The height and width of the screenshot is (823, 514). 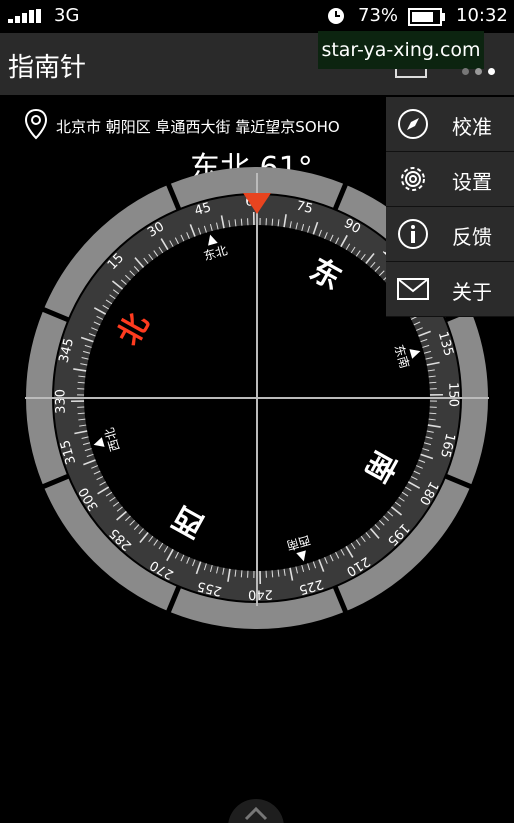 What do you see at coordinates (413, 289) in the screenshot?
I see `envelope-icon` at bounding box center [413, 289].